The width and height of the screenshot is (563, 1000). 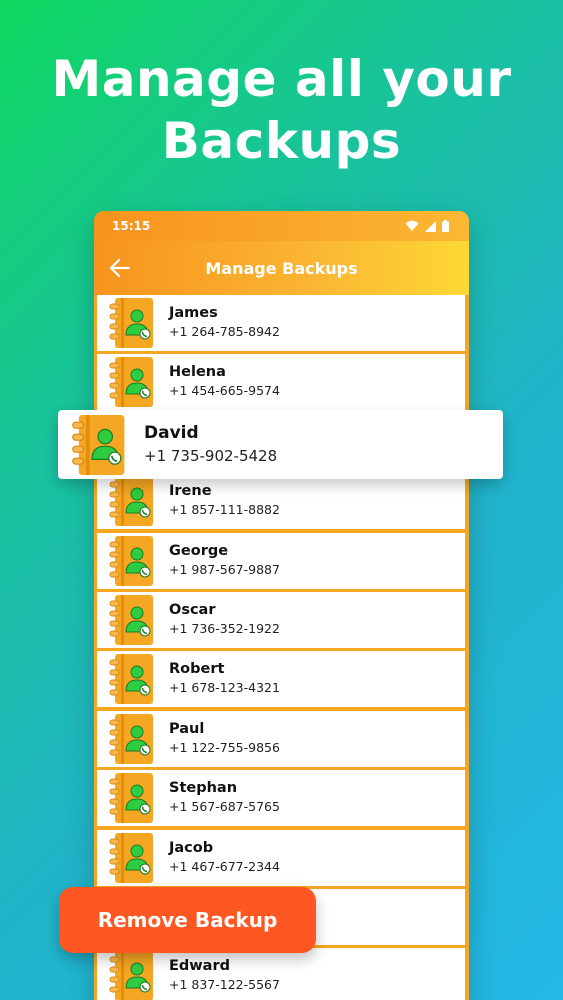 What do you see at coordinates (211, 456) in the screenshot?
I see `contact-phone: +1 735-902-5428` at bounding box center [211, 456].